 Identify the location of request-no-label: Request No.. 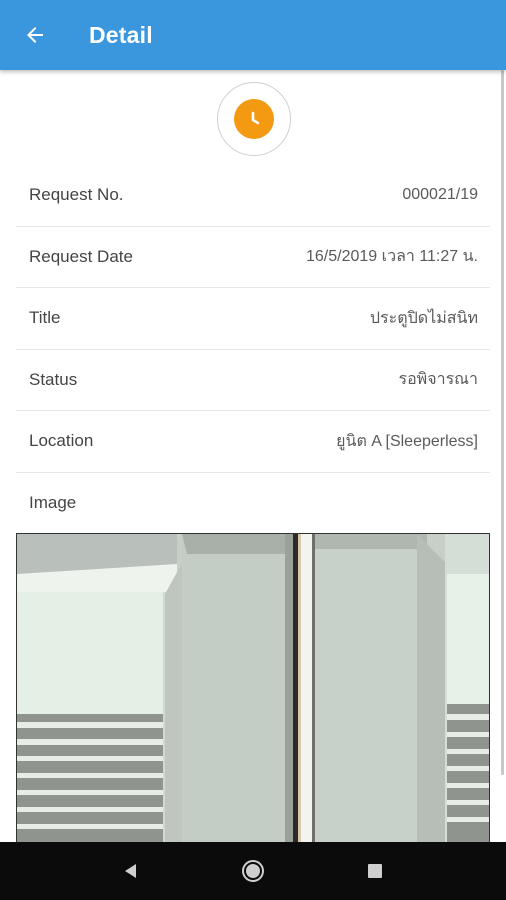
(76, 195).